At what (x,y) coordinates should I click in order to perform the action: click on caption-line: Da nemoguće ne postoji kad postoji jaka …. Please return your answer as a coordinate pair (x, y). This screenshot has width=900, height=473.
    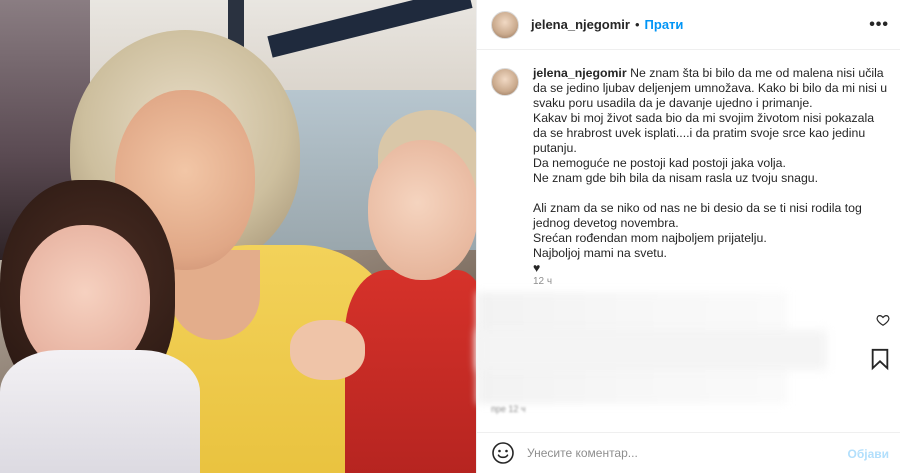
    Looking at the image, I should click on (659, 163).